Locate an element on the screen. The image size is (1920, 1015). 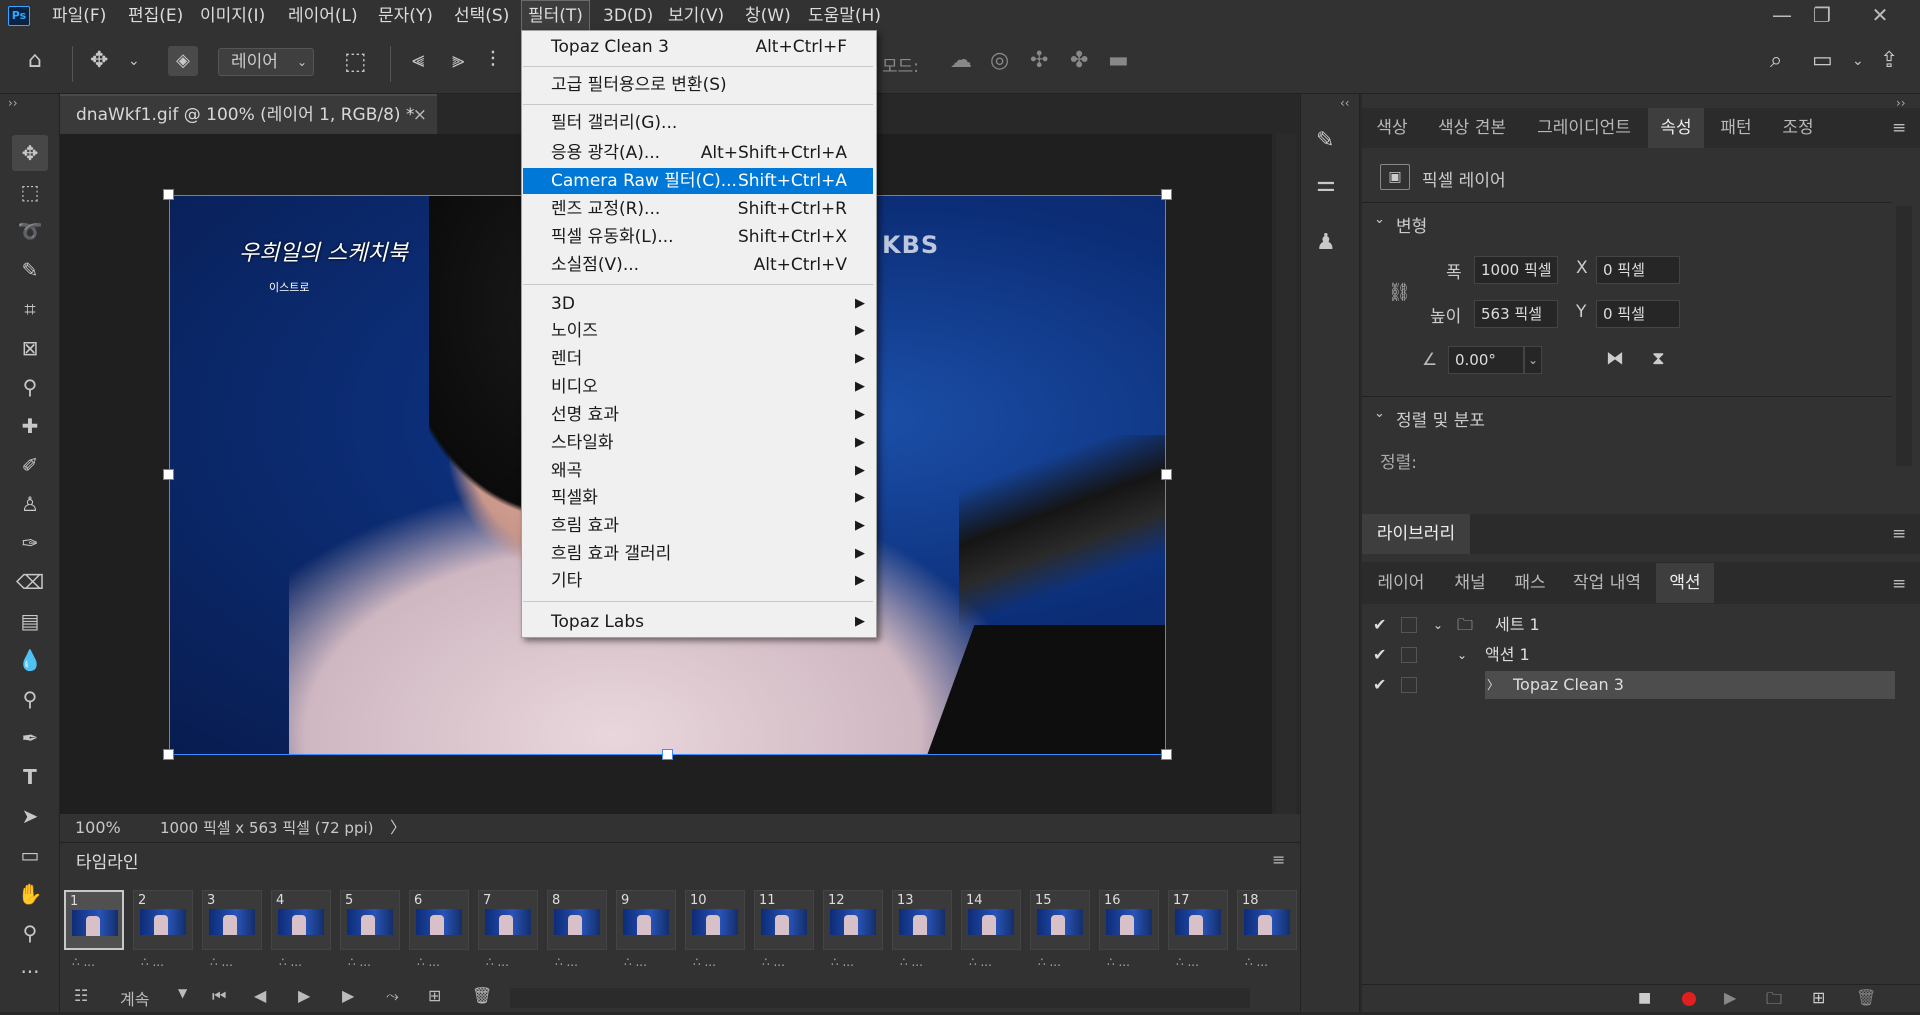
action-step-row: ✔ 〉 Topaz Clean 3 is located at coordinates (1630, 685).